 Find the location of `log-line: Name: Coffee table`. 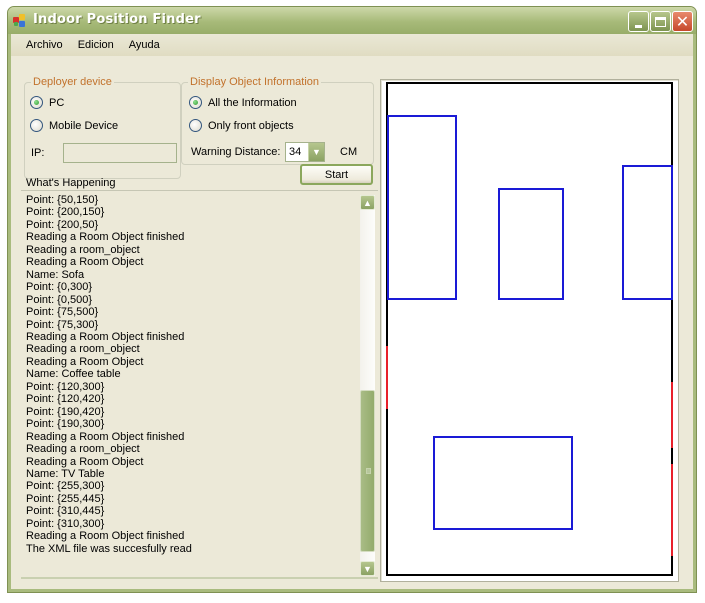

log-line: Name: Coffee table is located at coordinates (73, 374).